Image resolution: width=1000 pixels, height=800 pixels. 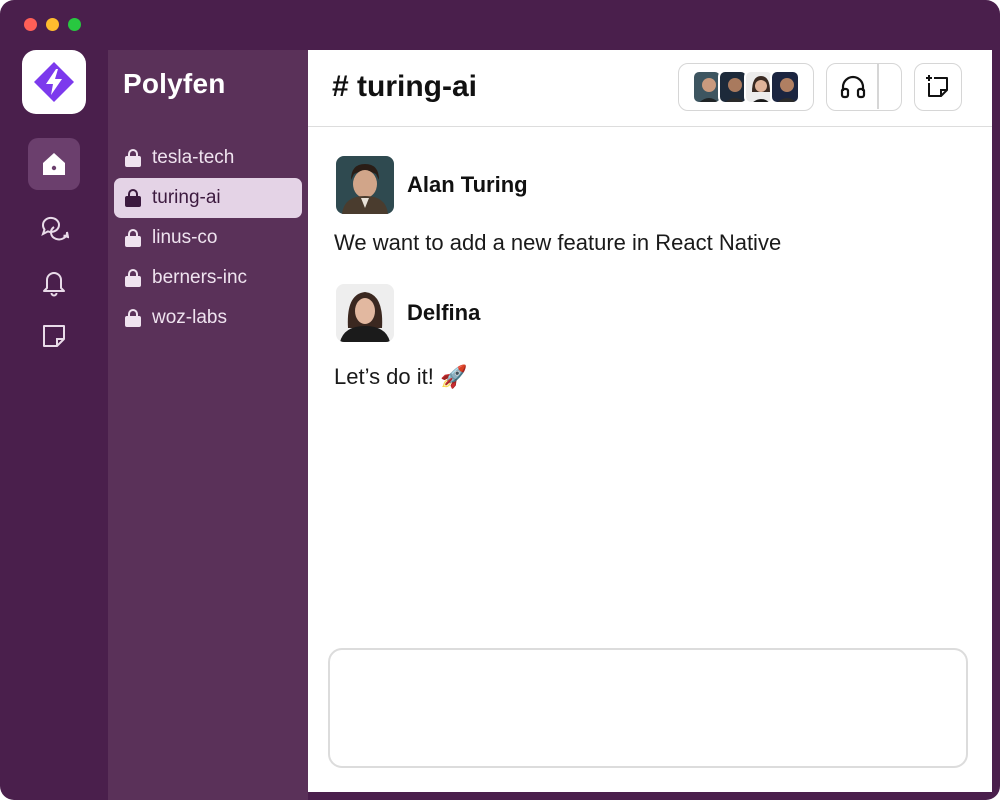 I want to click on activity-button, so click(x=54, y=282).